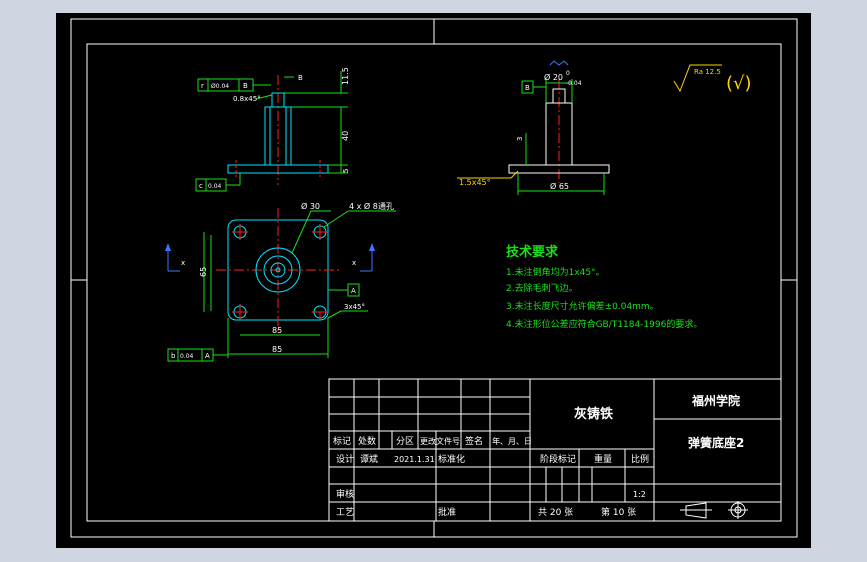 This screenshot has width=867, height=562. What do you see at coordinates (215, 186) in the screenshot?
I see `tf2-value: 0.04` at bounding box center [215, 186].